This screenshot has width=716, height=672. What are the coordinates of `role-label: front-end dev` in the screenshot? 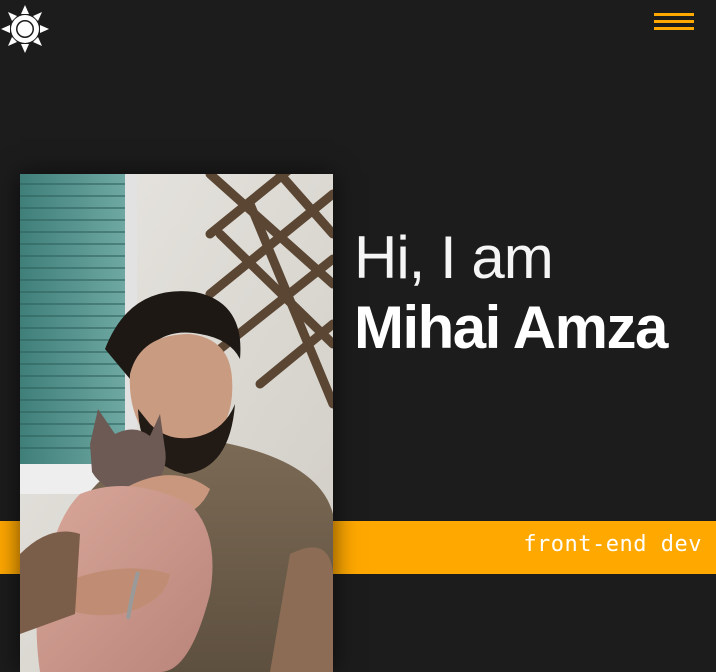 It's located at (612, 544).